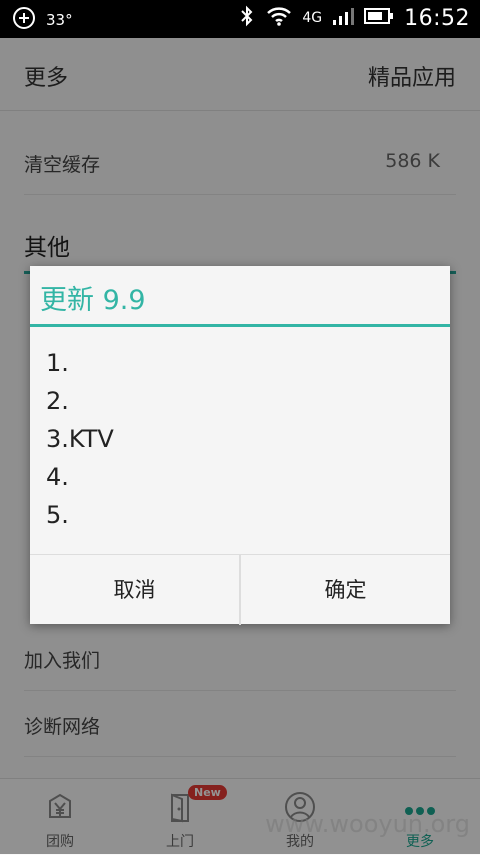  What do you see at coordinates (57, 363) in the screenshot?
I see `changelog-item: 1.` at bounding box center [57, 363].